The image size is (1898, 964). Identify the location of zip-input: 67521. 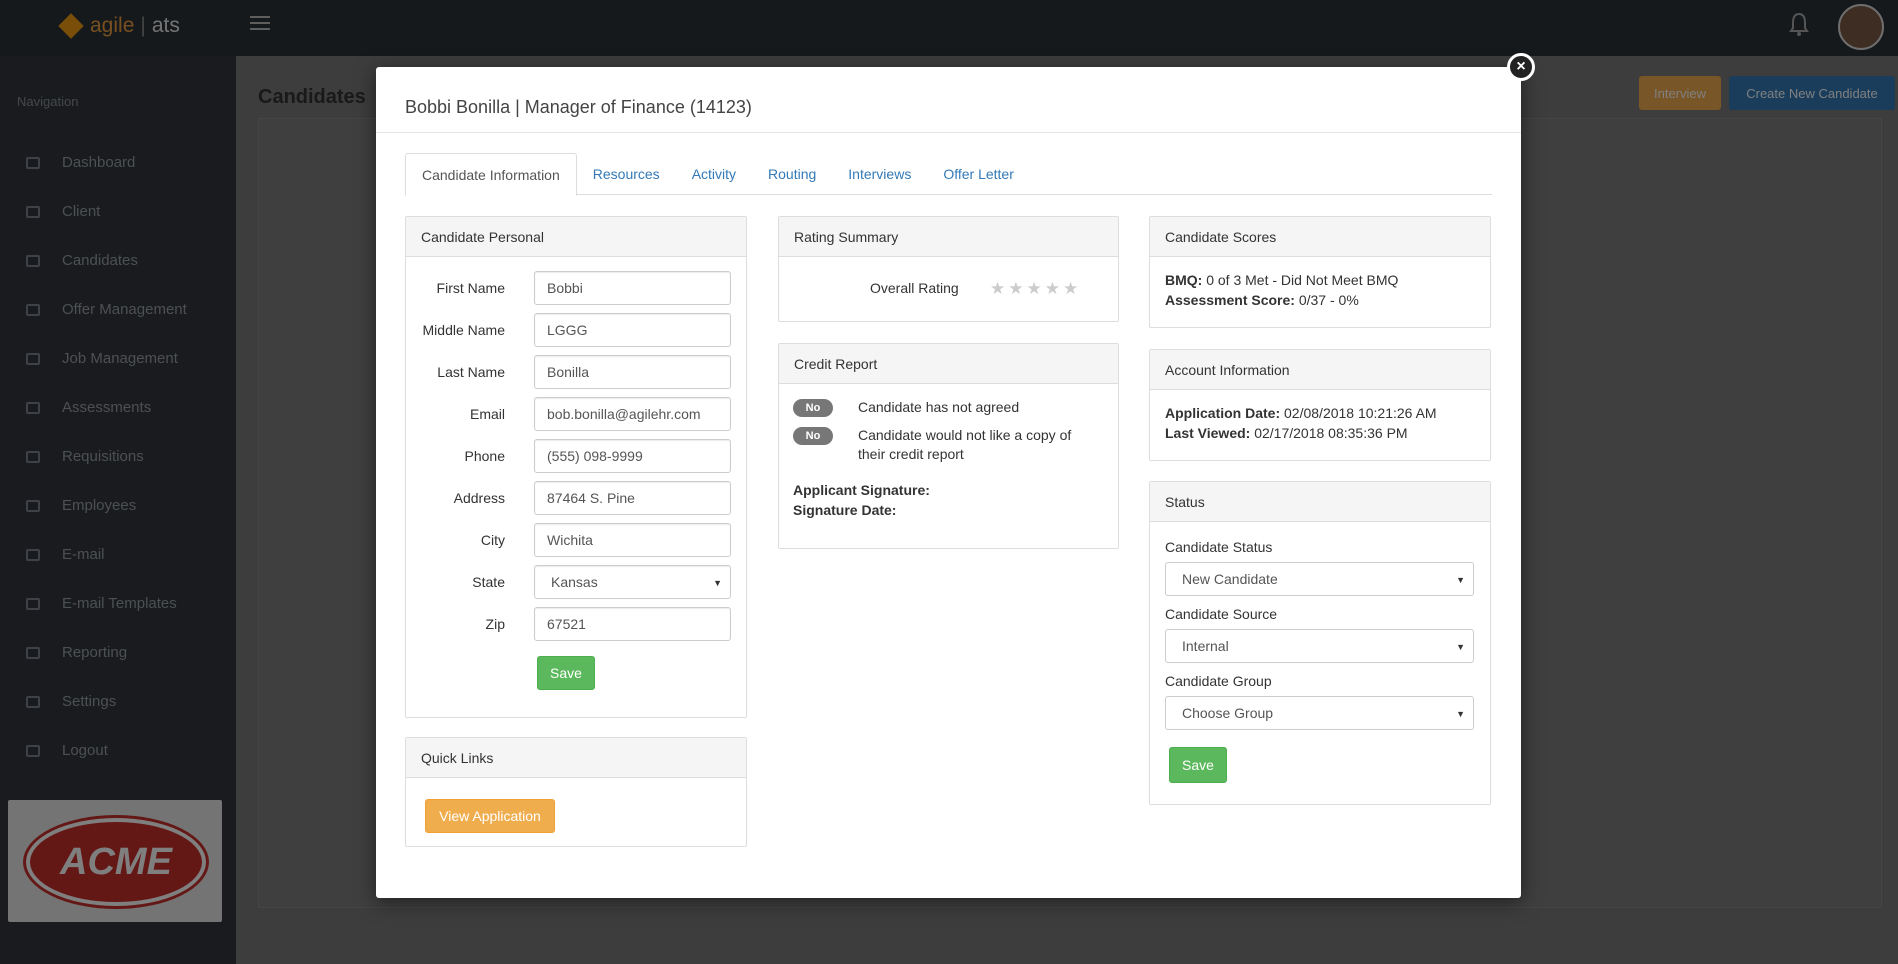
(632, 624).